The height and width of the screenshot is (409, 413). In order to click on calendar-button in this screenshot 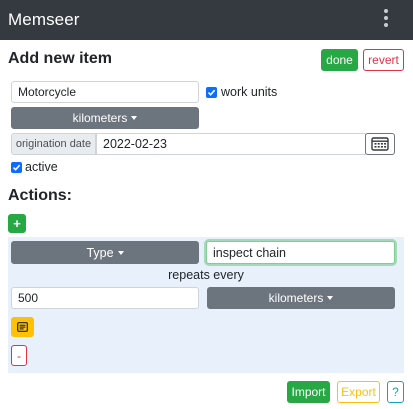, I will do `click(380, 144)`.